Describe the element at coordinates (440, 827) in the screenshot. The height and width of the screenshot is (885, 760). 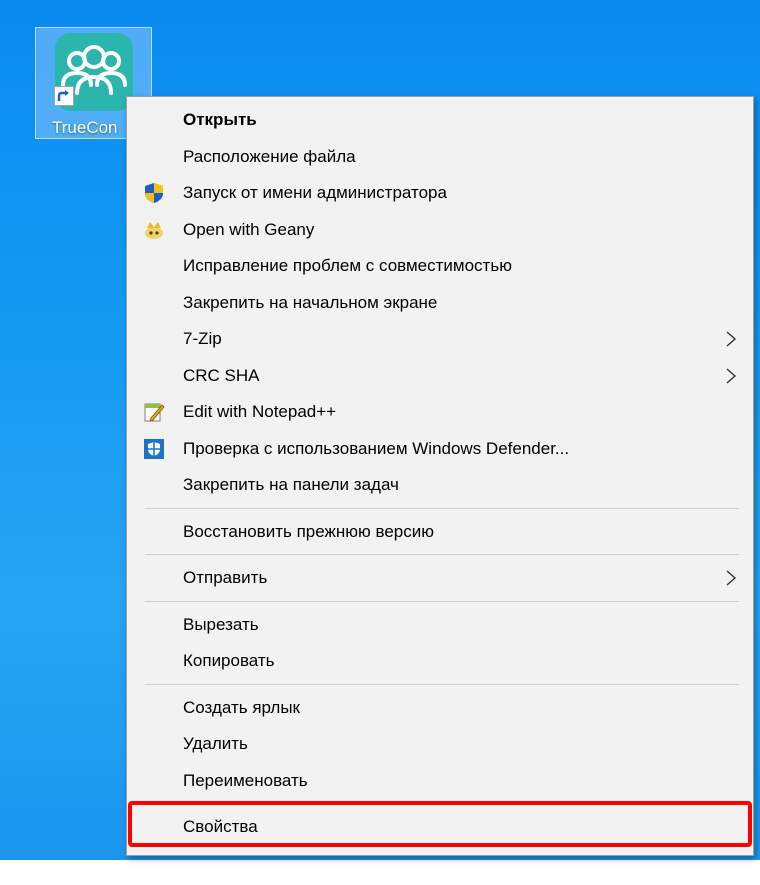
I see `menu-item-5-0: Свойства` at that location.